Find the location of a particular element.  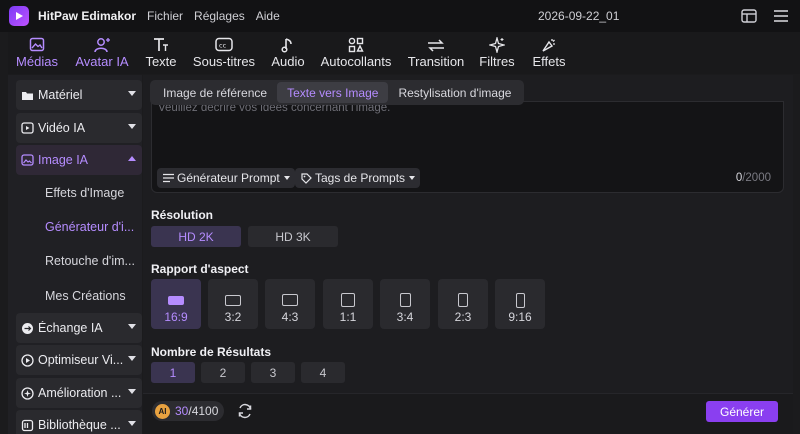

panel-scrollbar is located at coordinates (791, 234).